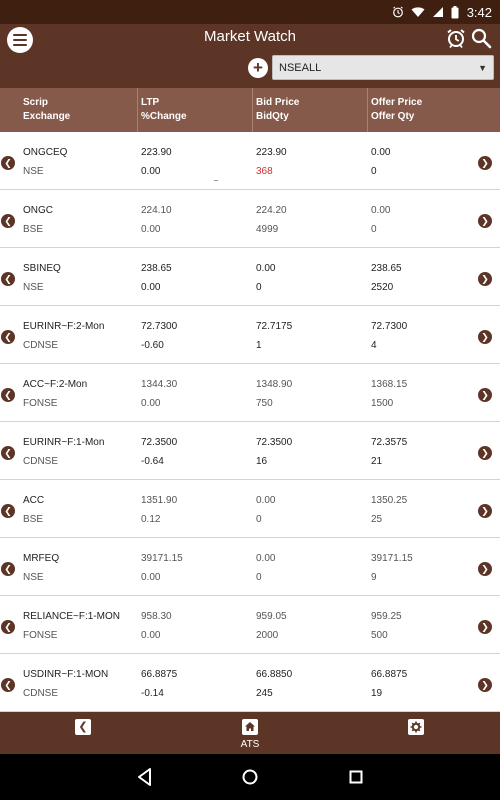 This screenshot has width=500, height=800. What do you see at coordinates (382, 403) in the screenshot?
I see `offer-qty-value: 1500` at bounding box center [382, 403].